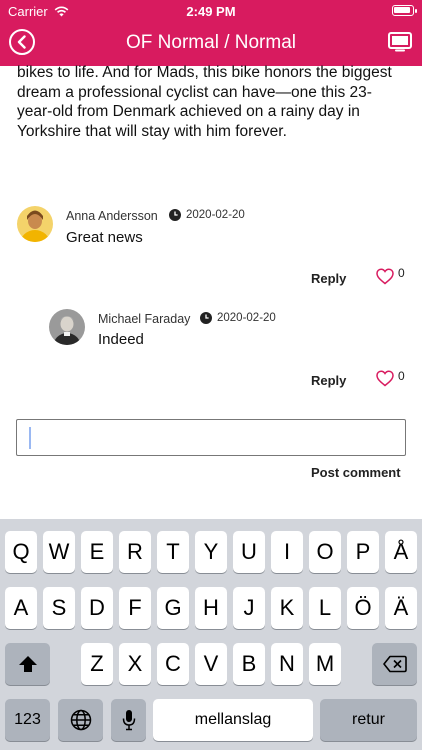 Image resolution: width=422 pixels, height=750 pixels. Describe the element at coordinates (211, 608) in the screenshot. I see `key-h: H` at that location.